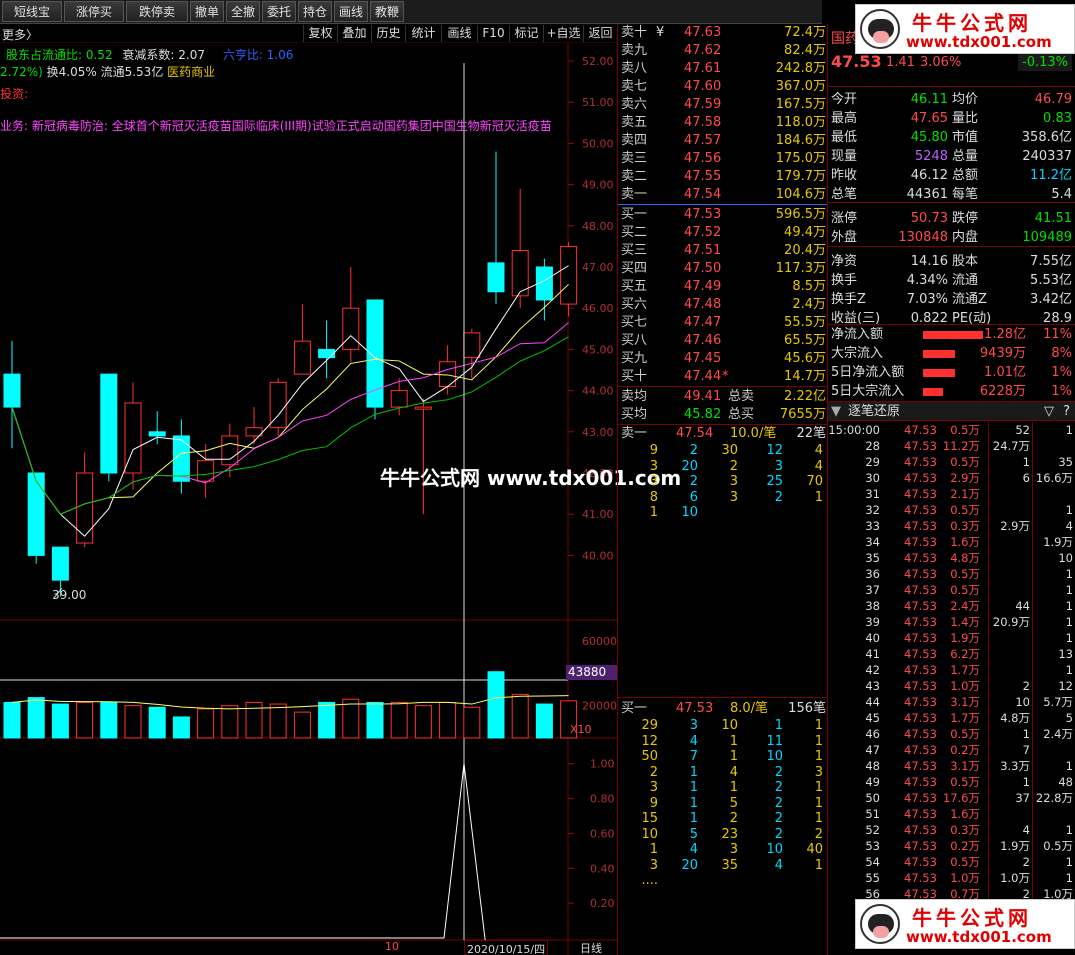 The image size is (1075, 955). Describe the element at coordinates (961, 798) in the screenshot. I see `tick-volume: 17.6万` at that location.